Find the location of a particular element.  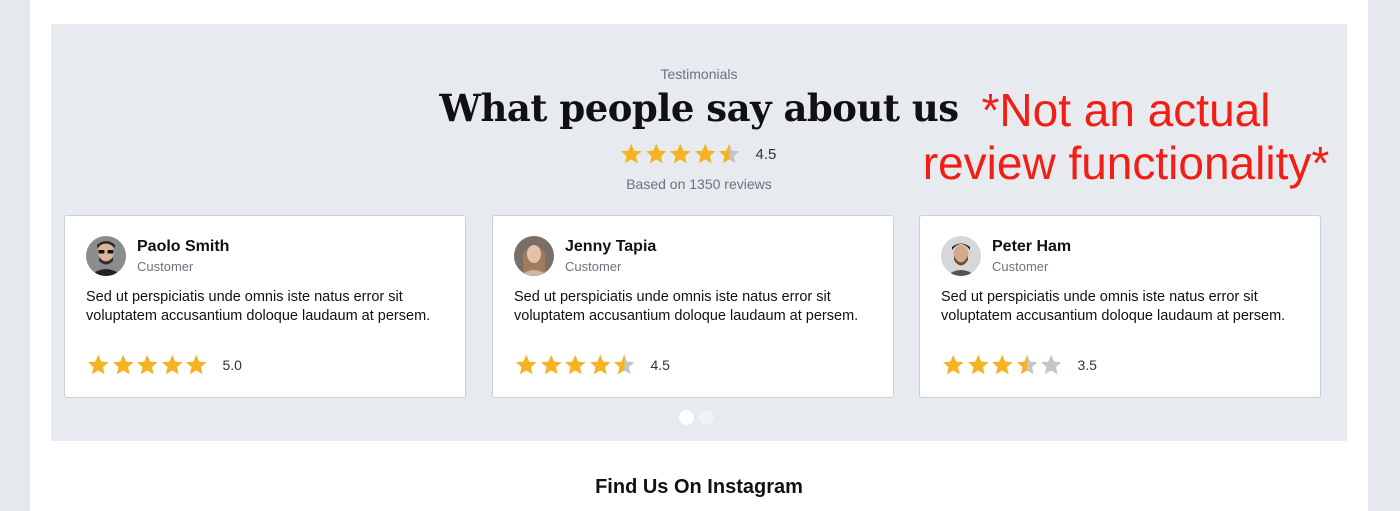

overall-rating: 4.5 is located at coordinates (697, 154).